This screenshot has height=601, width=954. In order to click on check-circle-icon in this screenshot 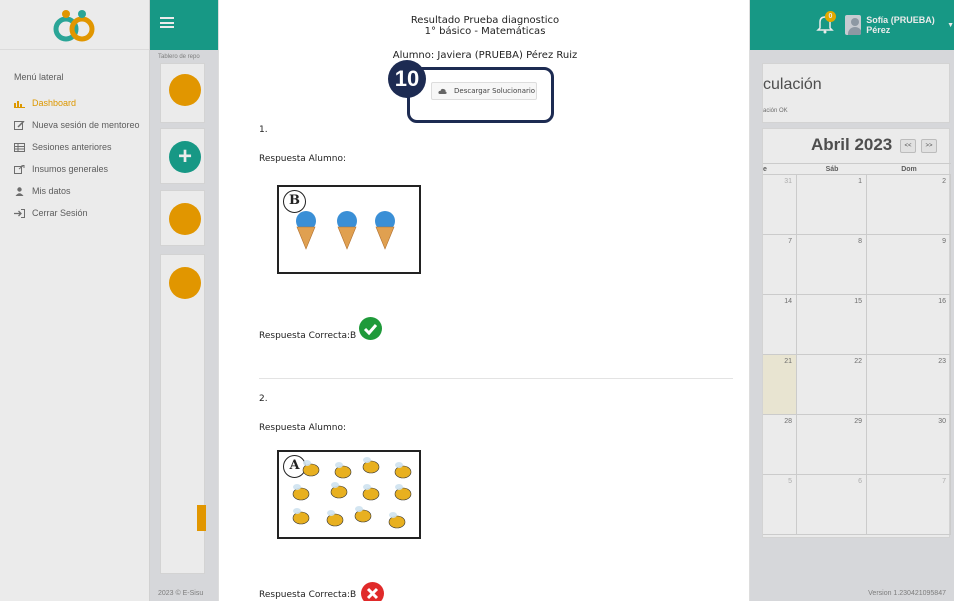, I will do `click(370, 328)`.